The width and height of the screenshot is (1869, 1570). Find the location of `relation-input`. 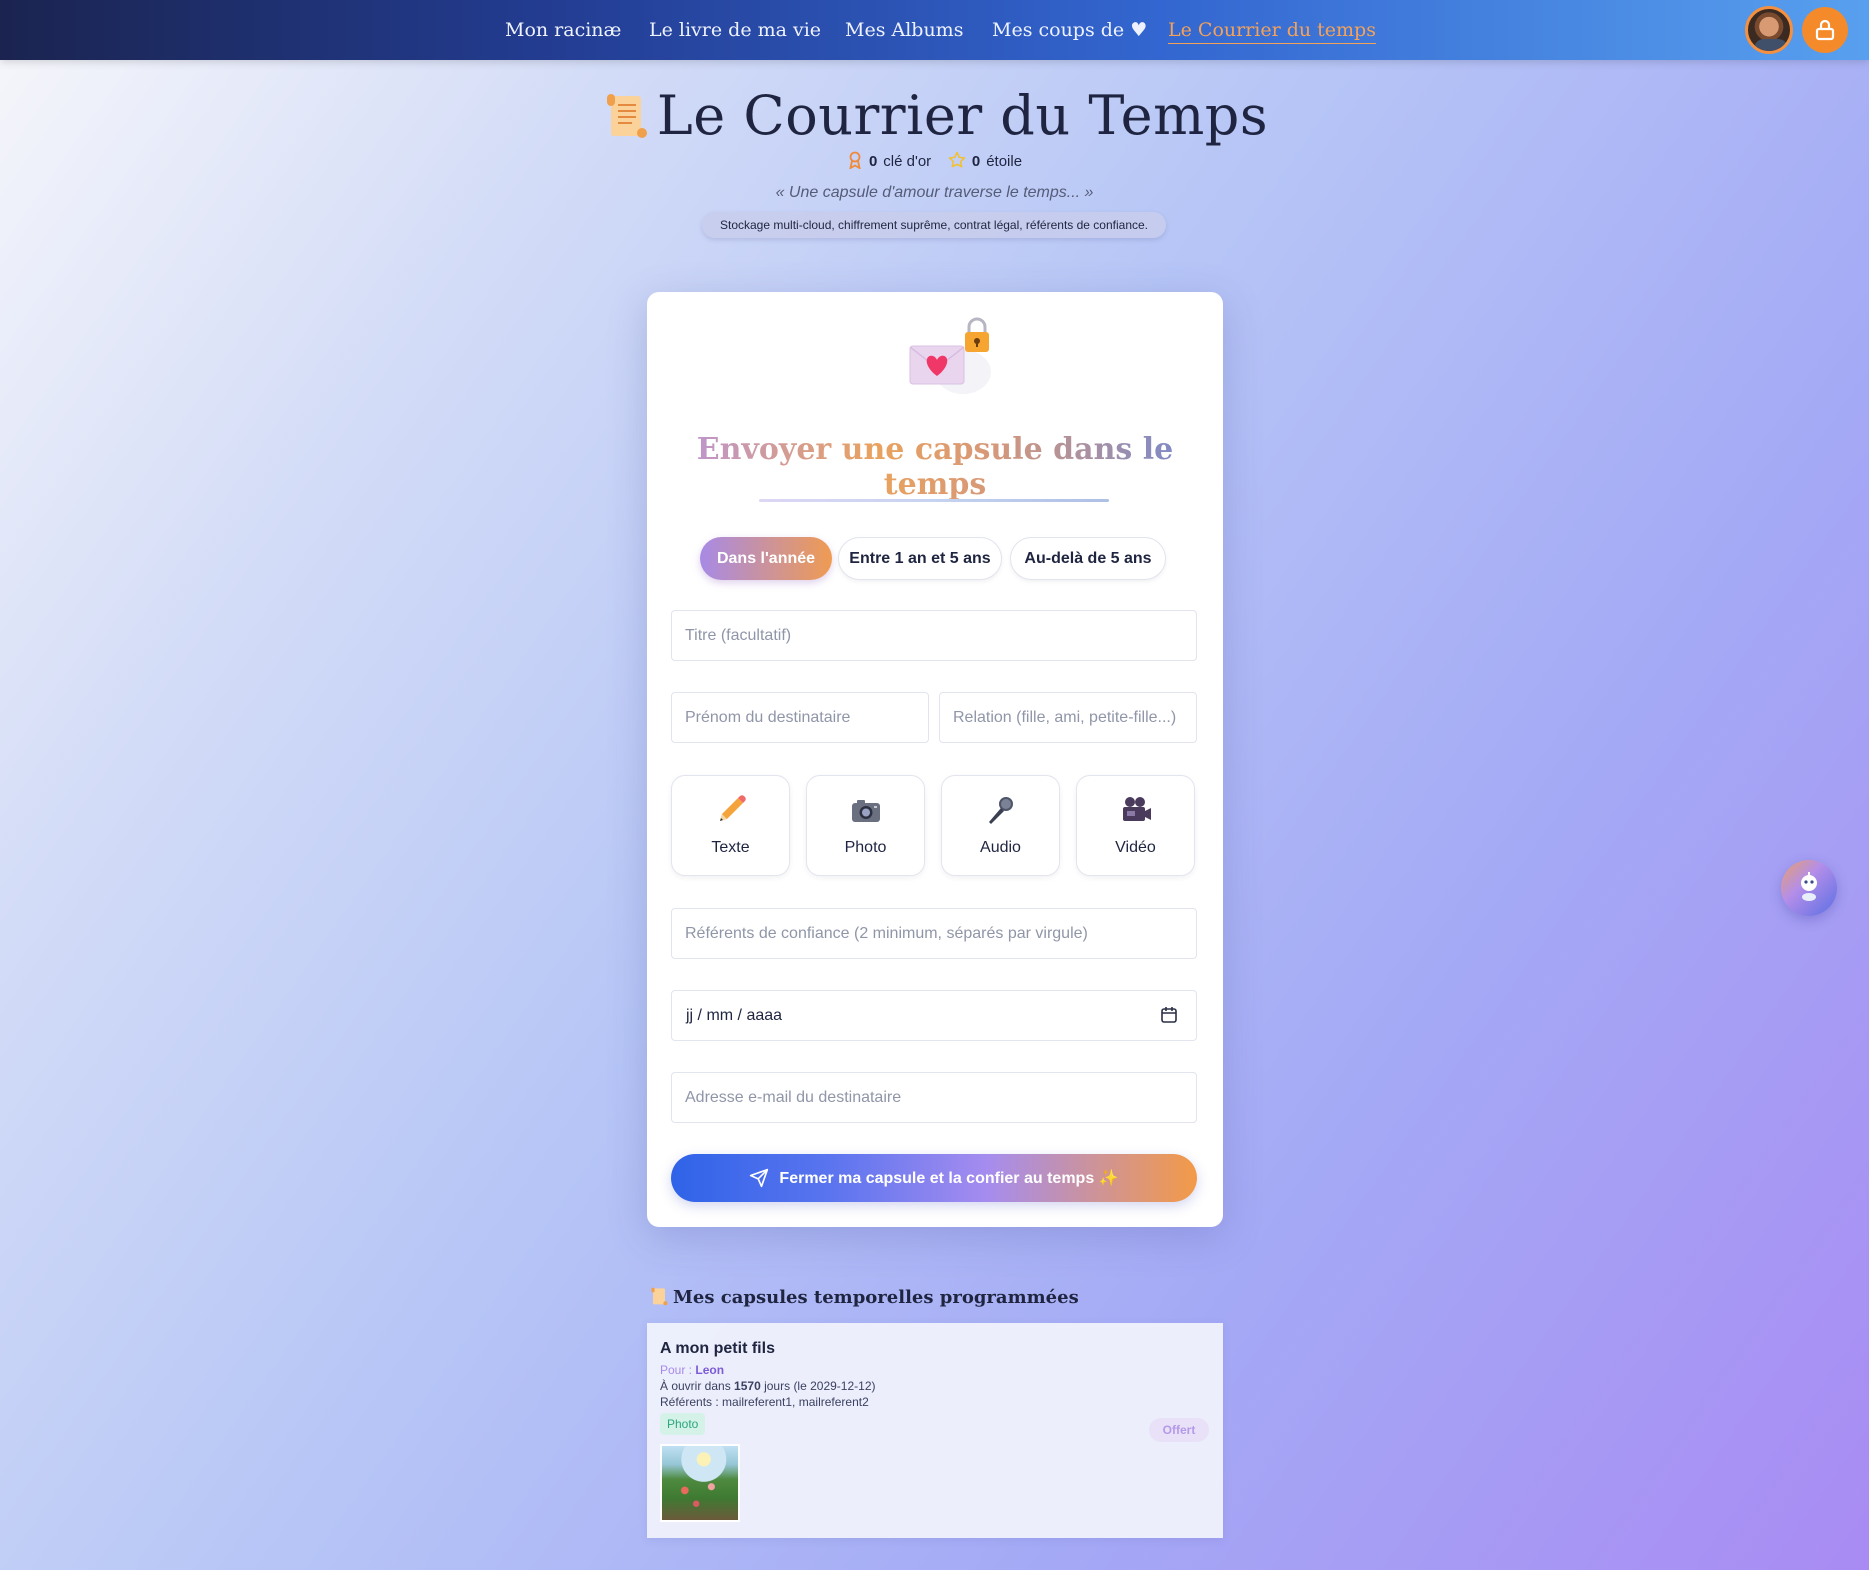

relation-input is located at coordinates (1068, 717).